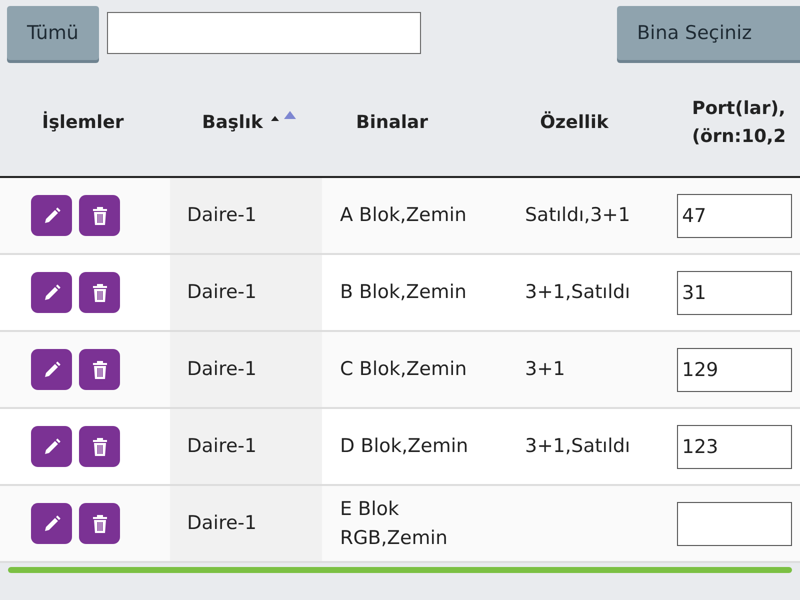 This screenshot has height=600, width=800. Describe the element at coordinates (403, 293) in the screenshot. I see `table-cell-text: B Blok,Zemin` at that location.